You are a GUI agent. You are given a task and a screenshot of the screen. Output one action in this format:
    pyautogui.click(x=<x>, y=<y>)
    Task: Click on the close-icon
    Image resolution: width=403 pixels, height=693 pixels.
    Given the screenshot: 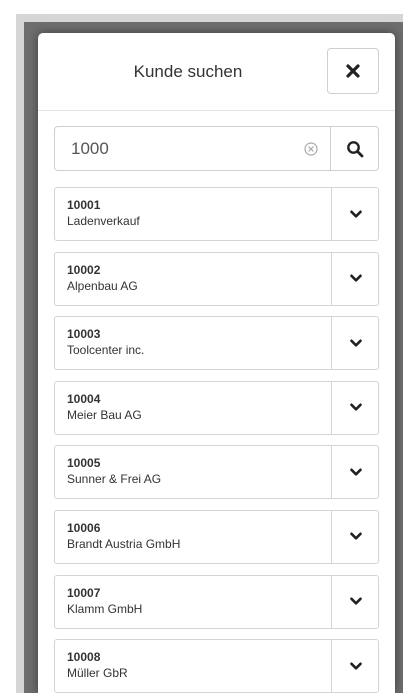 What is the action you would take?
    pyautogui.click(x=353, y=71)
    